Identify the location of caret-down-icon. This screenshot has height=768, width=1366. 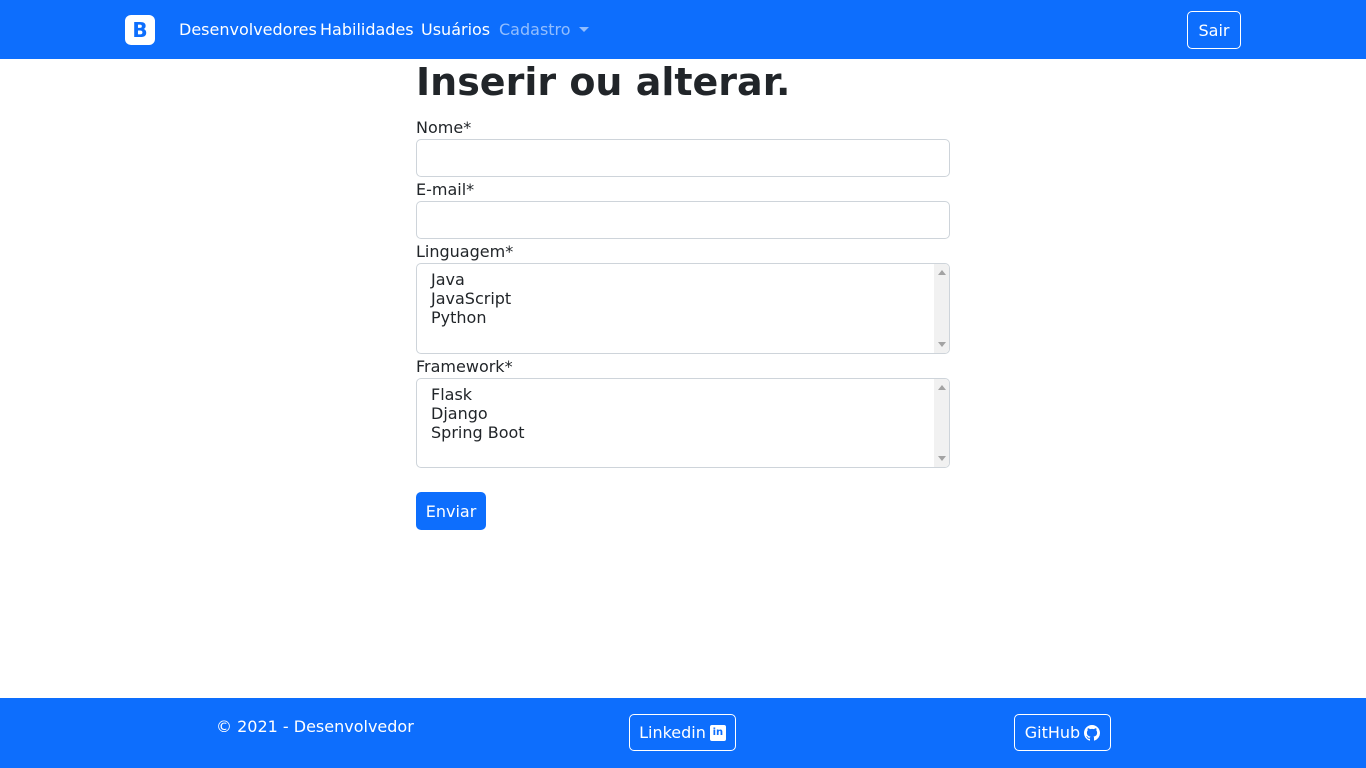
(583, 29).